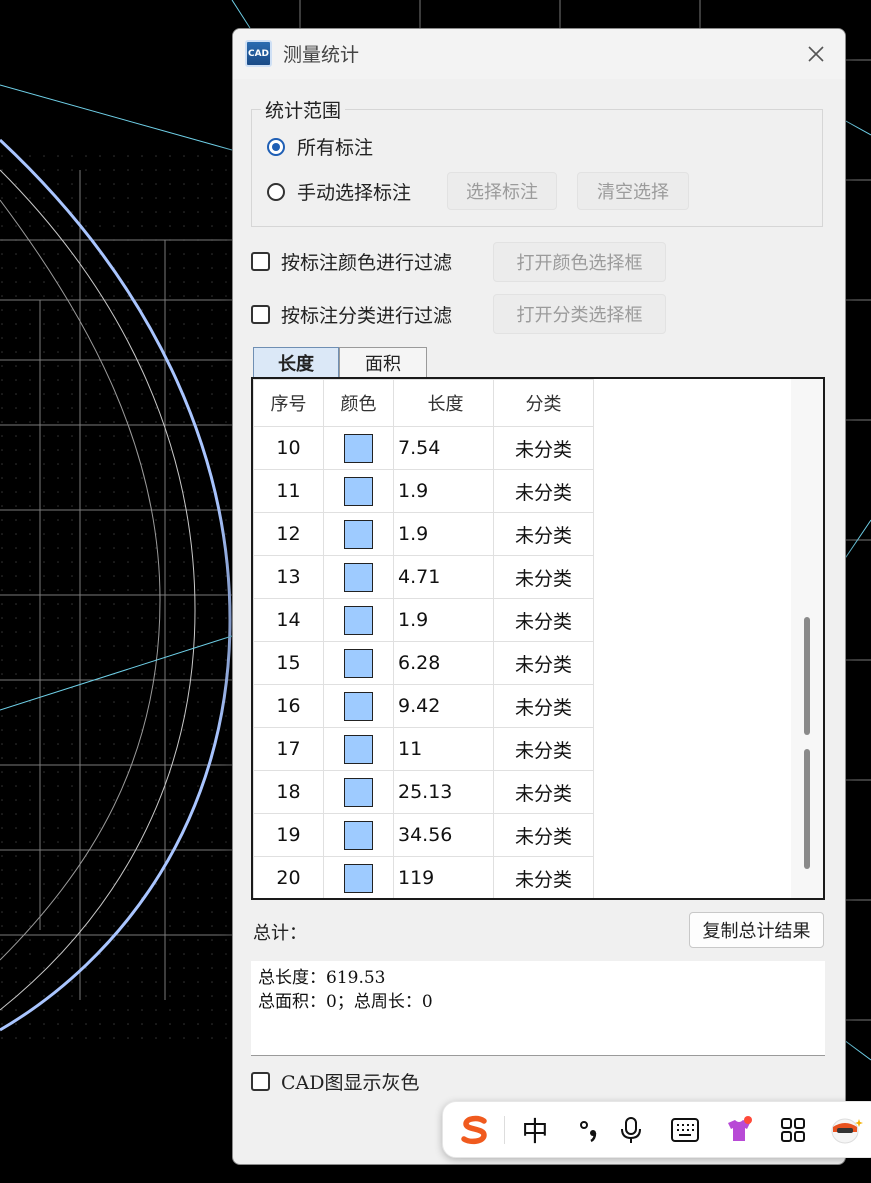 The height and width of the screenshot is (1183, 871). What do you see at coordinates (358, 403) in the screenshot?
I see `header-color: 颜色` at bounding box center [358, 403].